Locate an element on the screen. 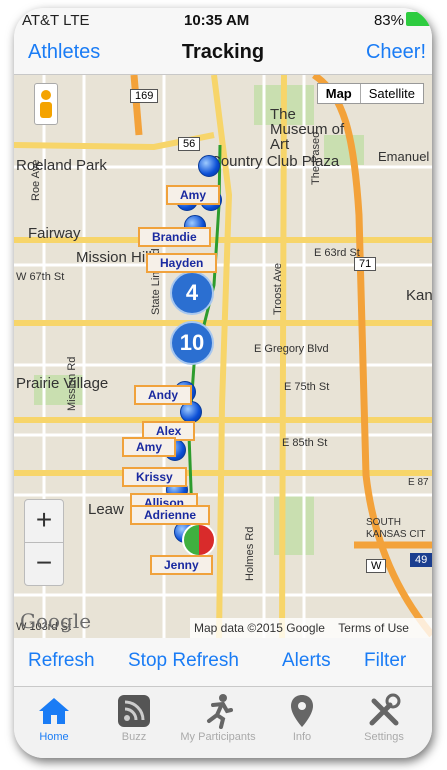 The width and height of the screenshot is (447, 770). navigation-bar: Athletes Tracking Cheer! is located at coordinates (223, 53).